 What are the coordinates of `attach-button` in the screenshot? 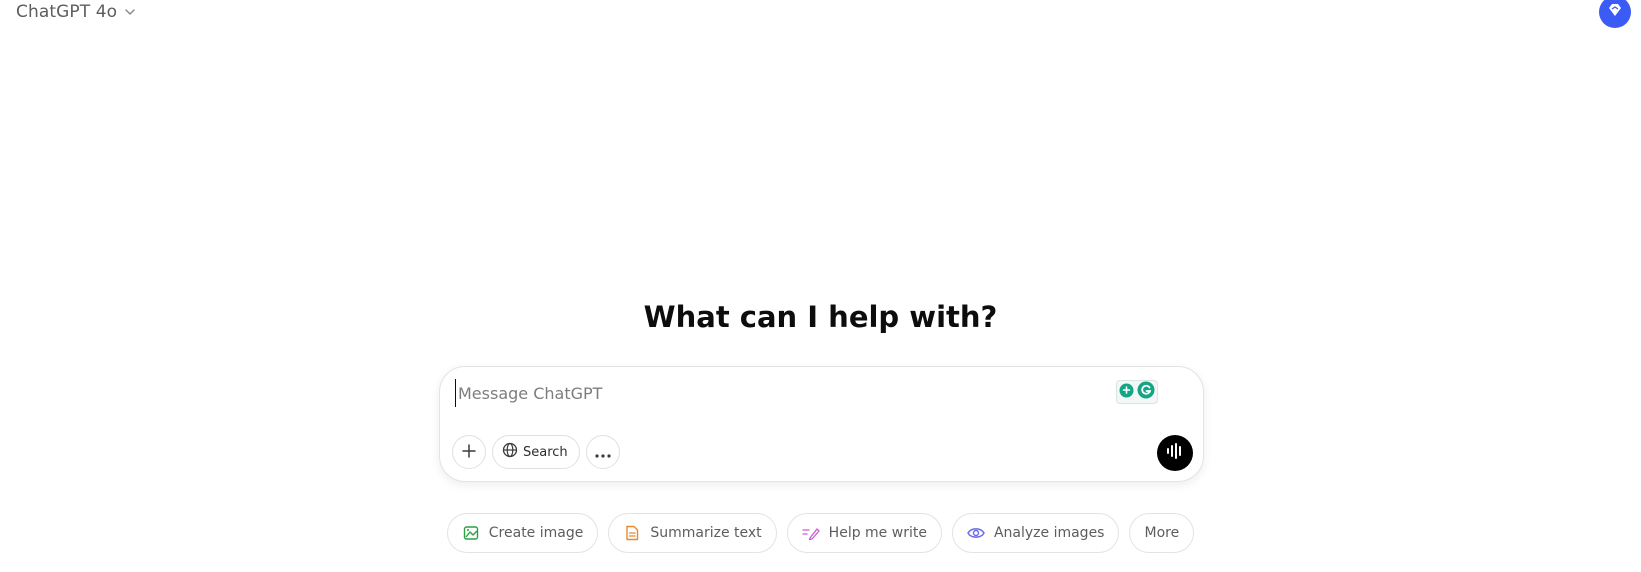 It's located at (469, 452).